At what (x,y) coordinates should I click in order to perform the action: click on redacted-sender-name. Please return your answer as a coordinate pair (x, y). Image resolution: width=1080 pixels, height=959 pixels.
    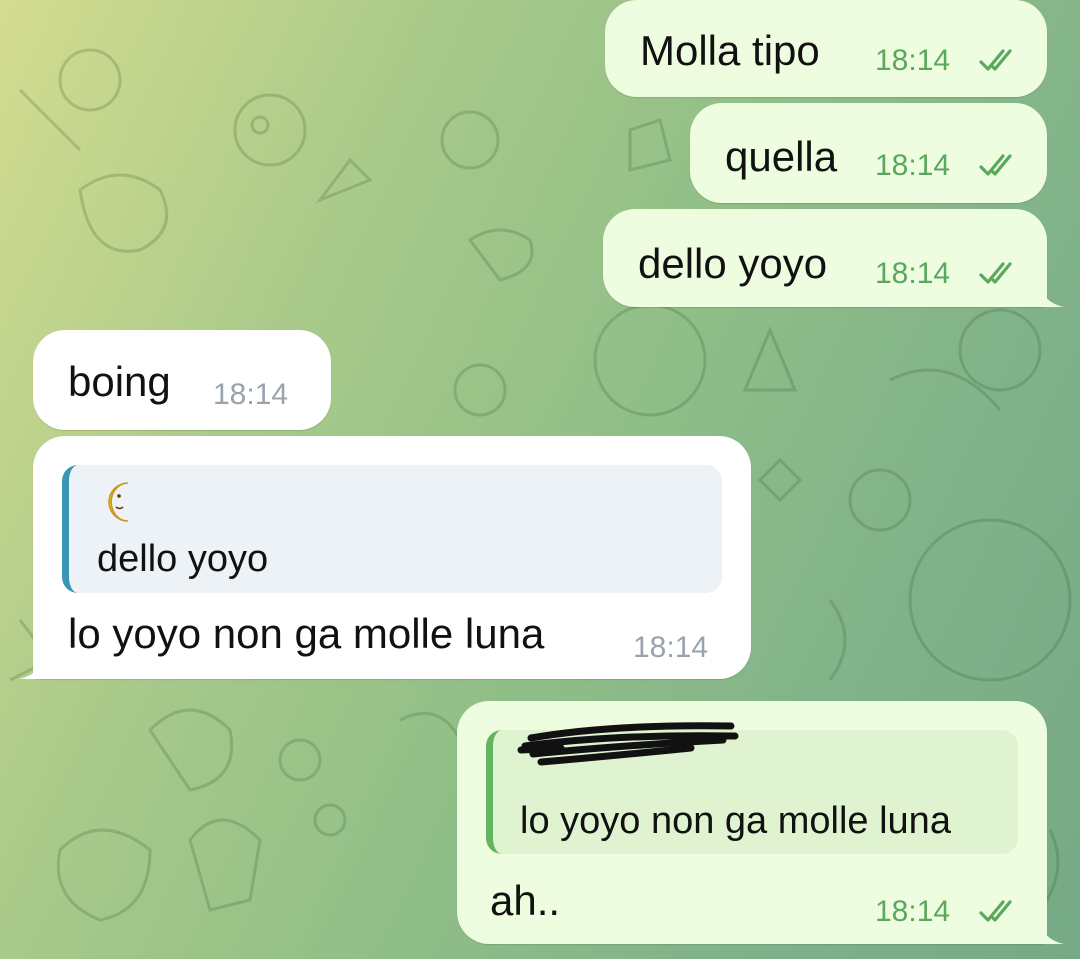
    Looking at the image, I should click on (628, 744).